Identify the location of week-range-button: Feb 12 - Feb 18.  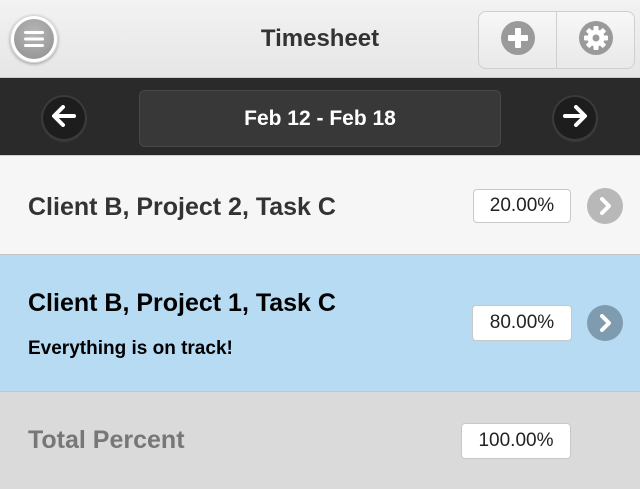
(320, 118).